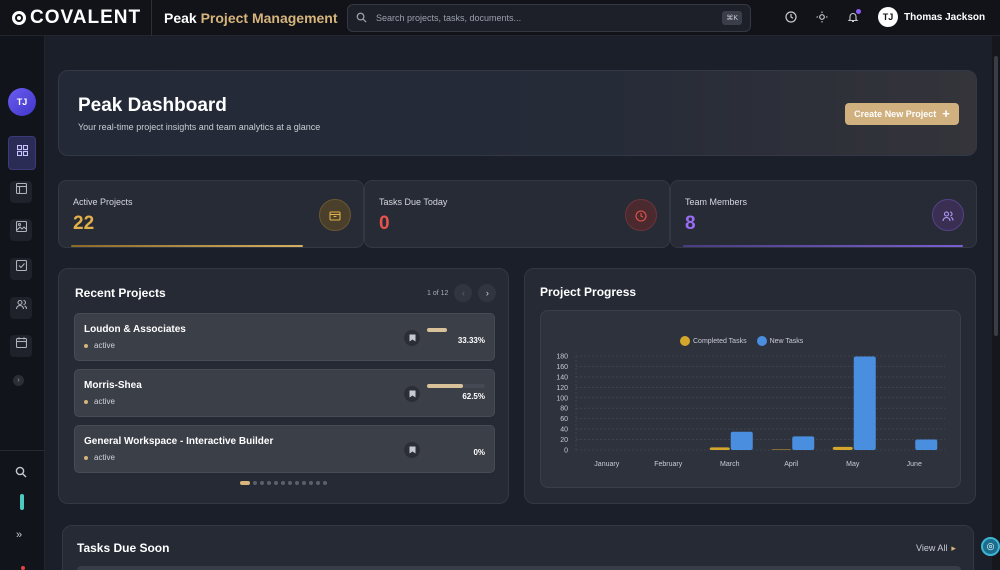 This screenshot has width=1000, height=570. Describe the element at coordinates (914, 464) in the screenshot. I see `x-tick-label: June` at that location.